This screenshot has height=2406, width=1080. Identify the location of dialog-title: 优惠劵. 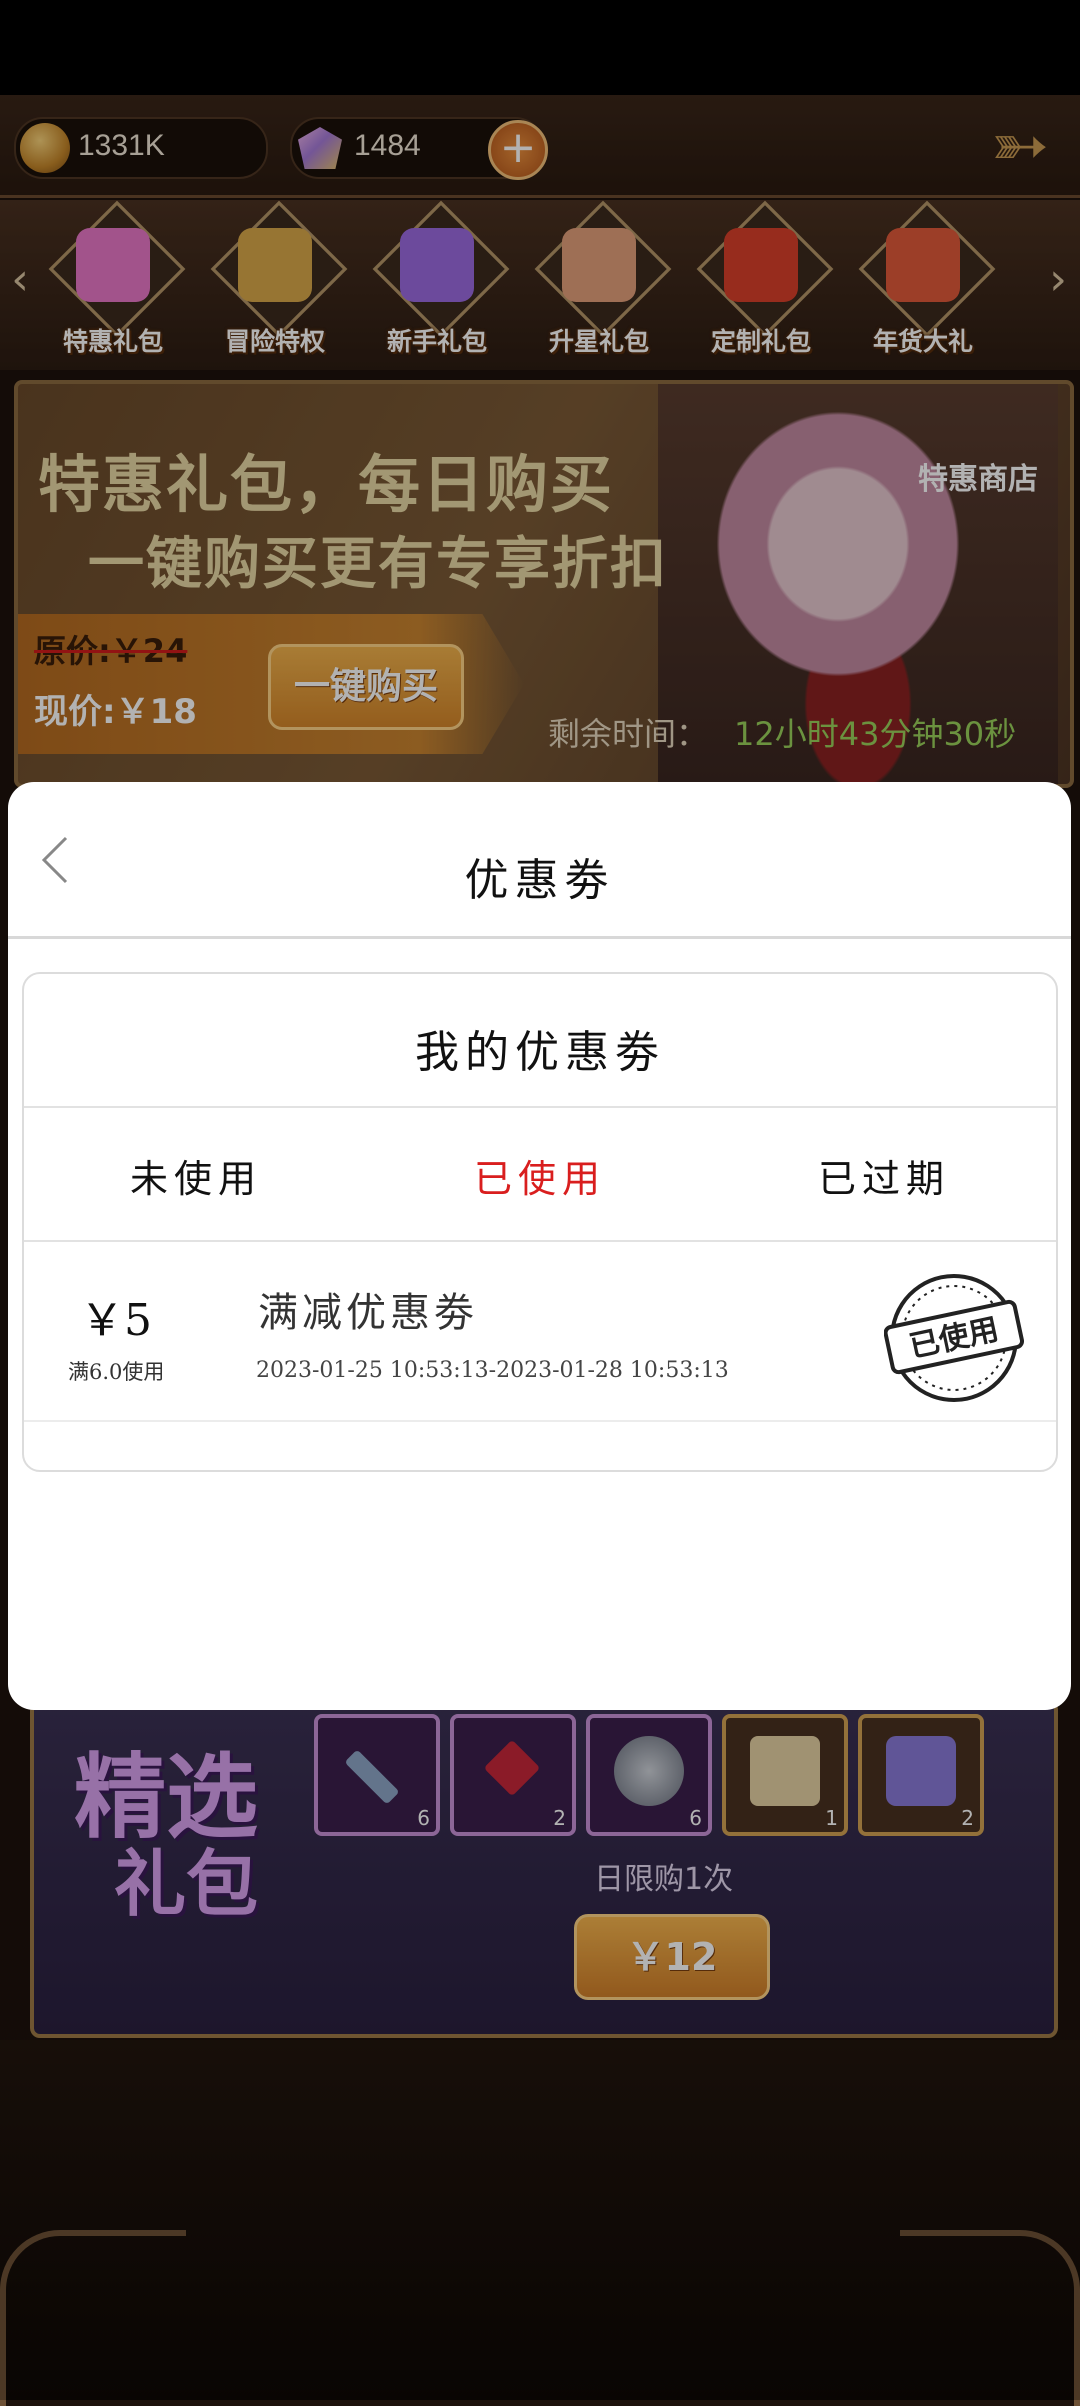
(539, 880).